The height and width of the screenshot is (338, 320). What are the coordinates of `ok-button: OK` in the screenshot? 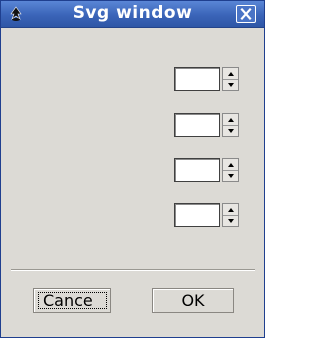 It's located at (193, 300).